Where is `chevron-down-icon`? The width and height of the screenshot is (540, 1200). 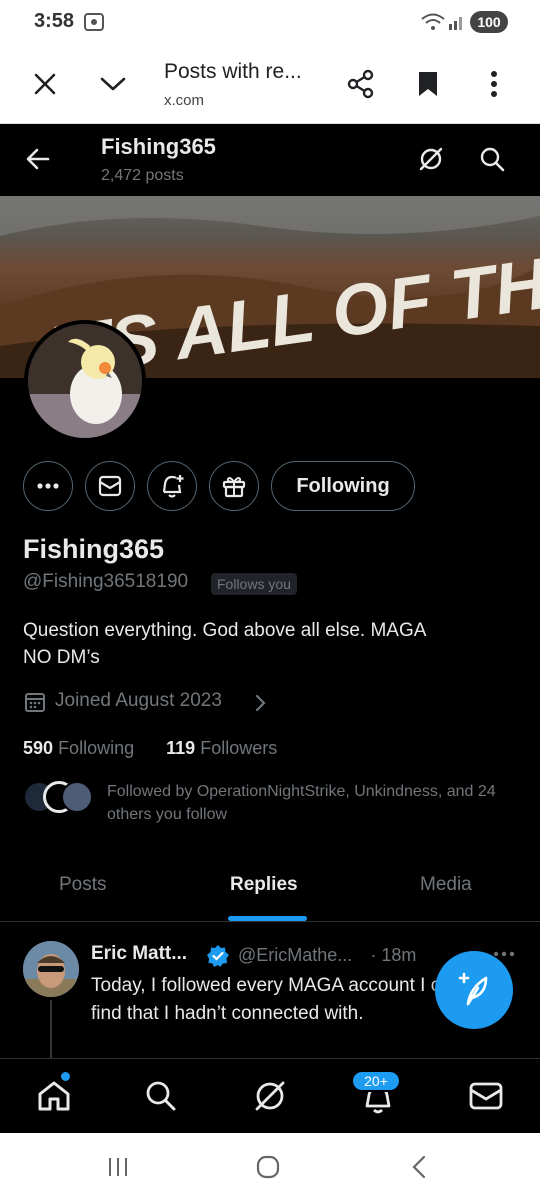 chevron-down-icon is located at coordinates (113, 84).